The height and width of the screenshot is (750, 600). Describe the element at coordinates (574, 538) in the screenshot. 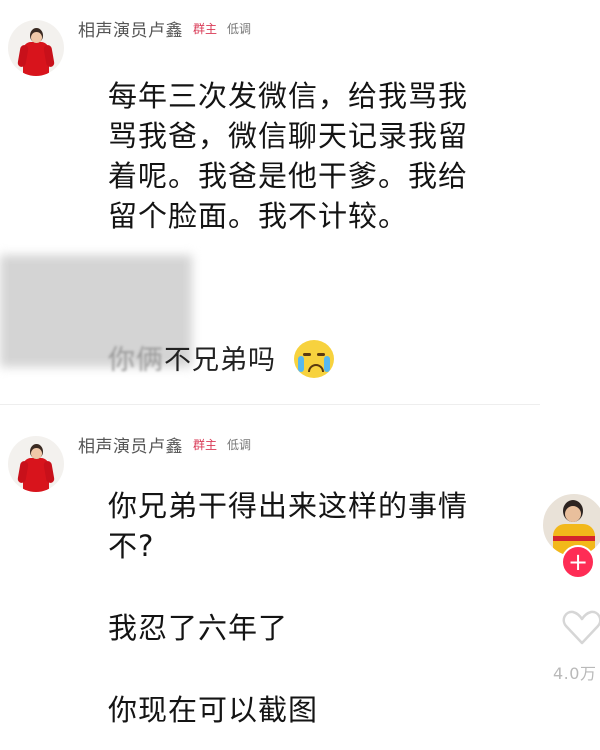

I see `creator-shirt-stripe` at that location.